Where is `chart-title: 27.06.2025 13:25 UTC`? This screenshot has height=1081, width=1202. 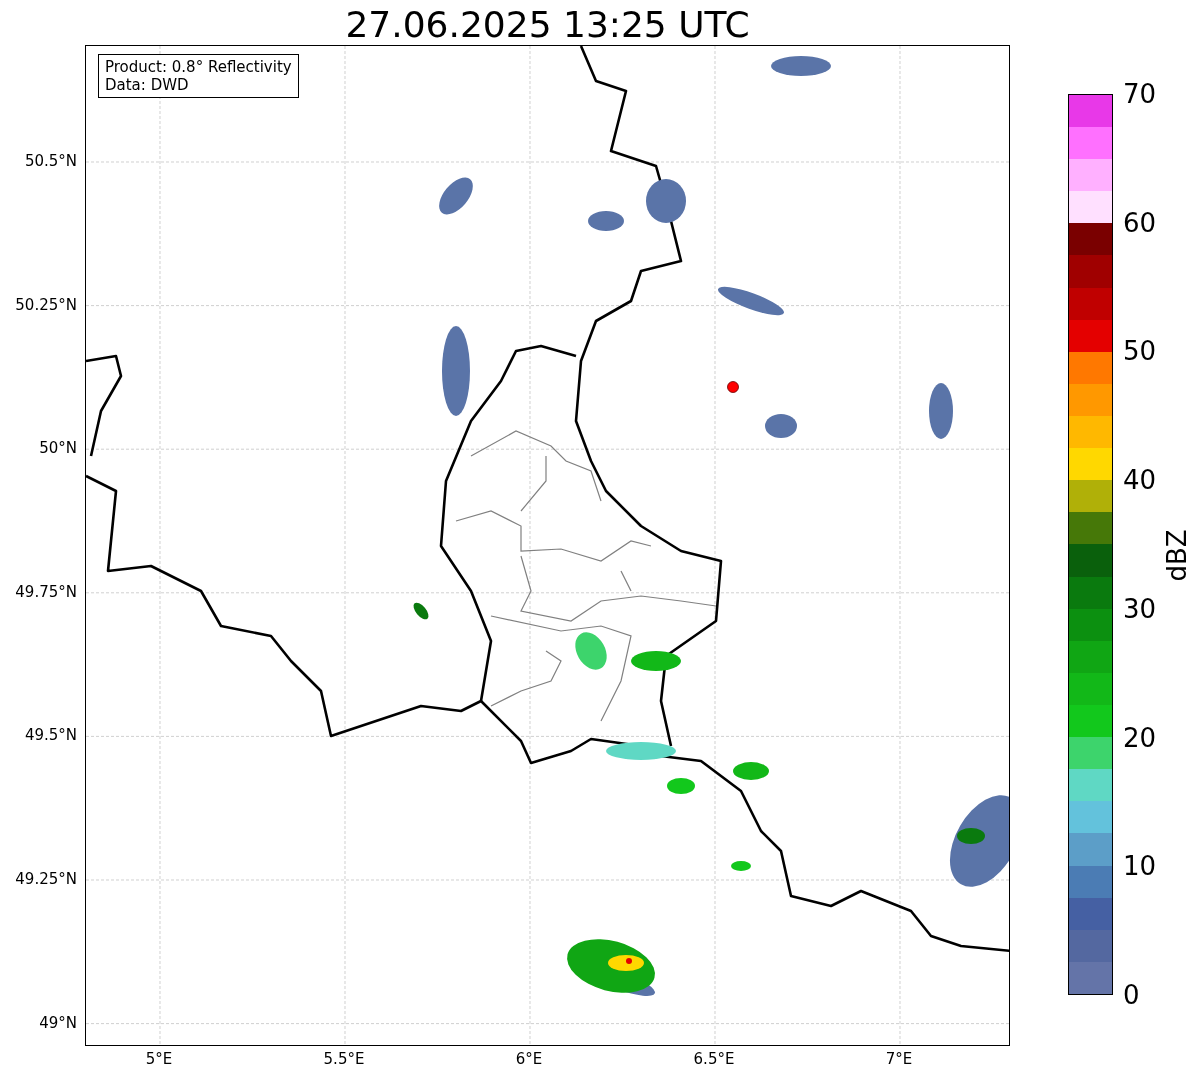
chart-title: 27.06.2025 13:25 UTC is located at coordinates (547, 26).